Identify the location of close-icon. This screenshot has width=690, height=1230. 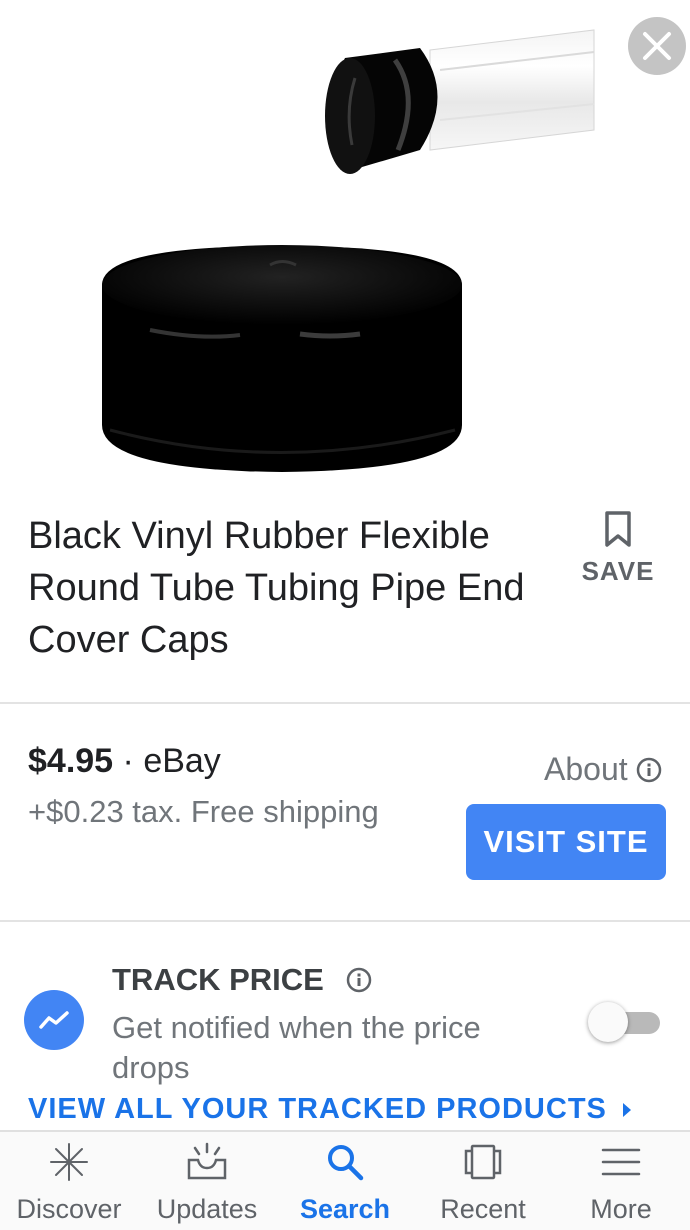
(657, 46).